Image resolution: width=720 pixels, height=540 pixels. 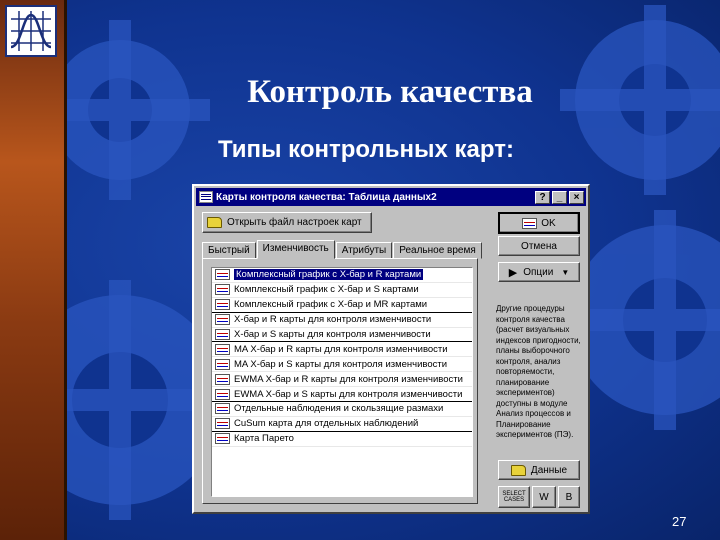 I want to click on chart-type-label: CuSum карта для отдельных наблюдений, so click(x=326, y=424).